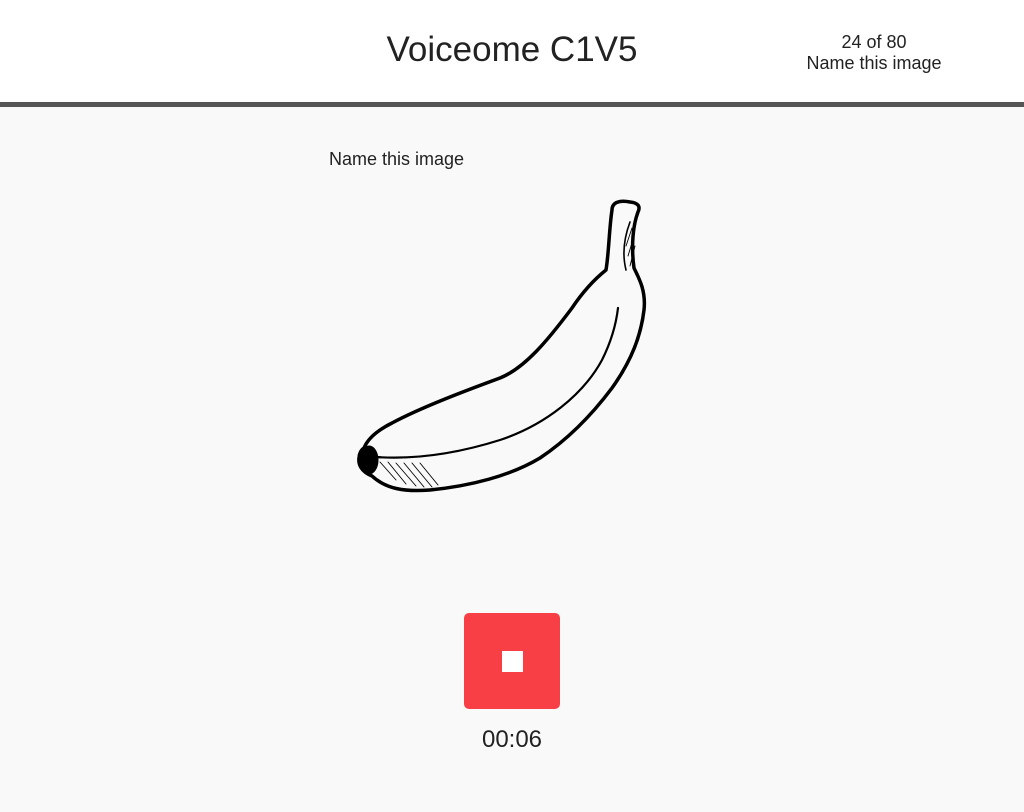  I want to click on stop-recording-button, so click(512, 661).